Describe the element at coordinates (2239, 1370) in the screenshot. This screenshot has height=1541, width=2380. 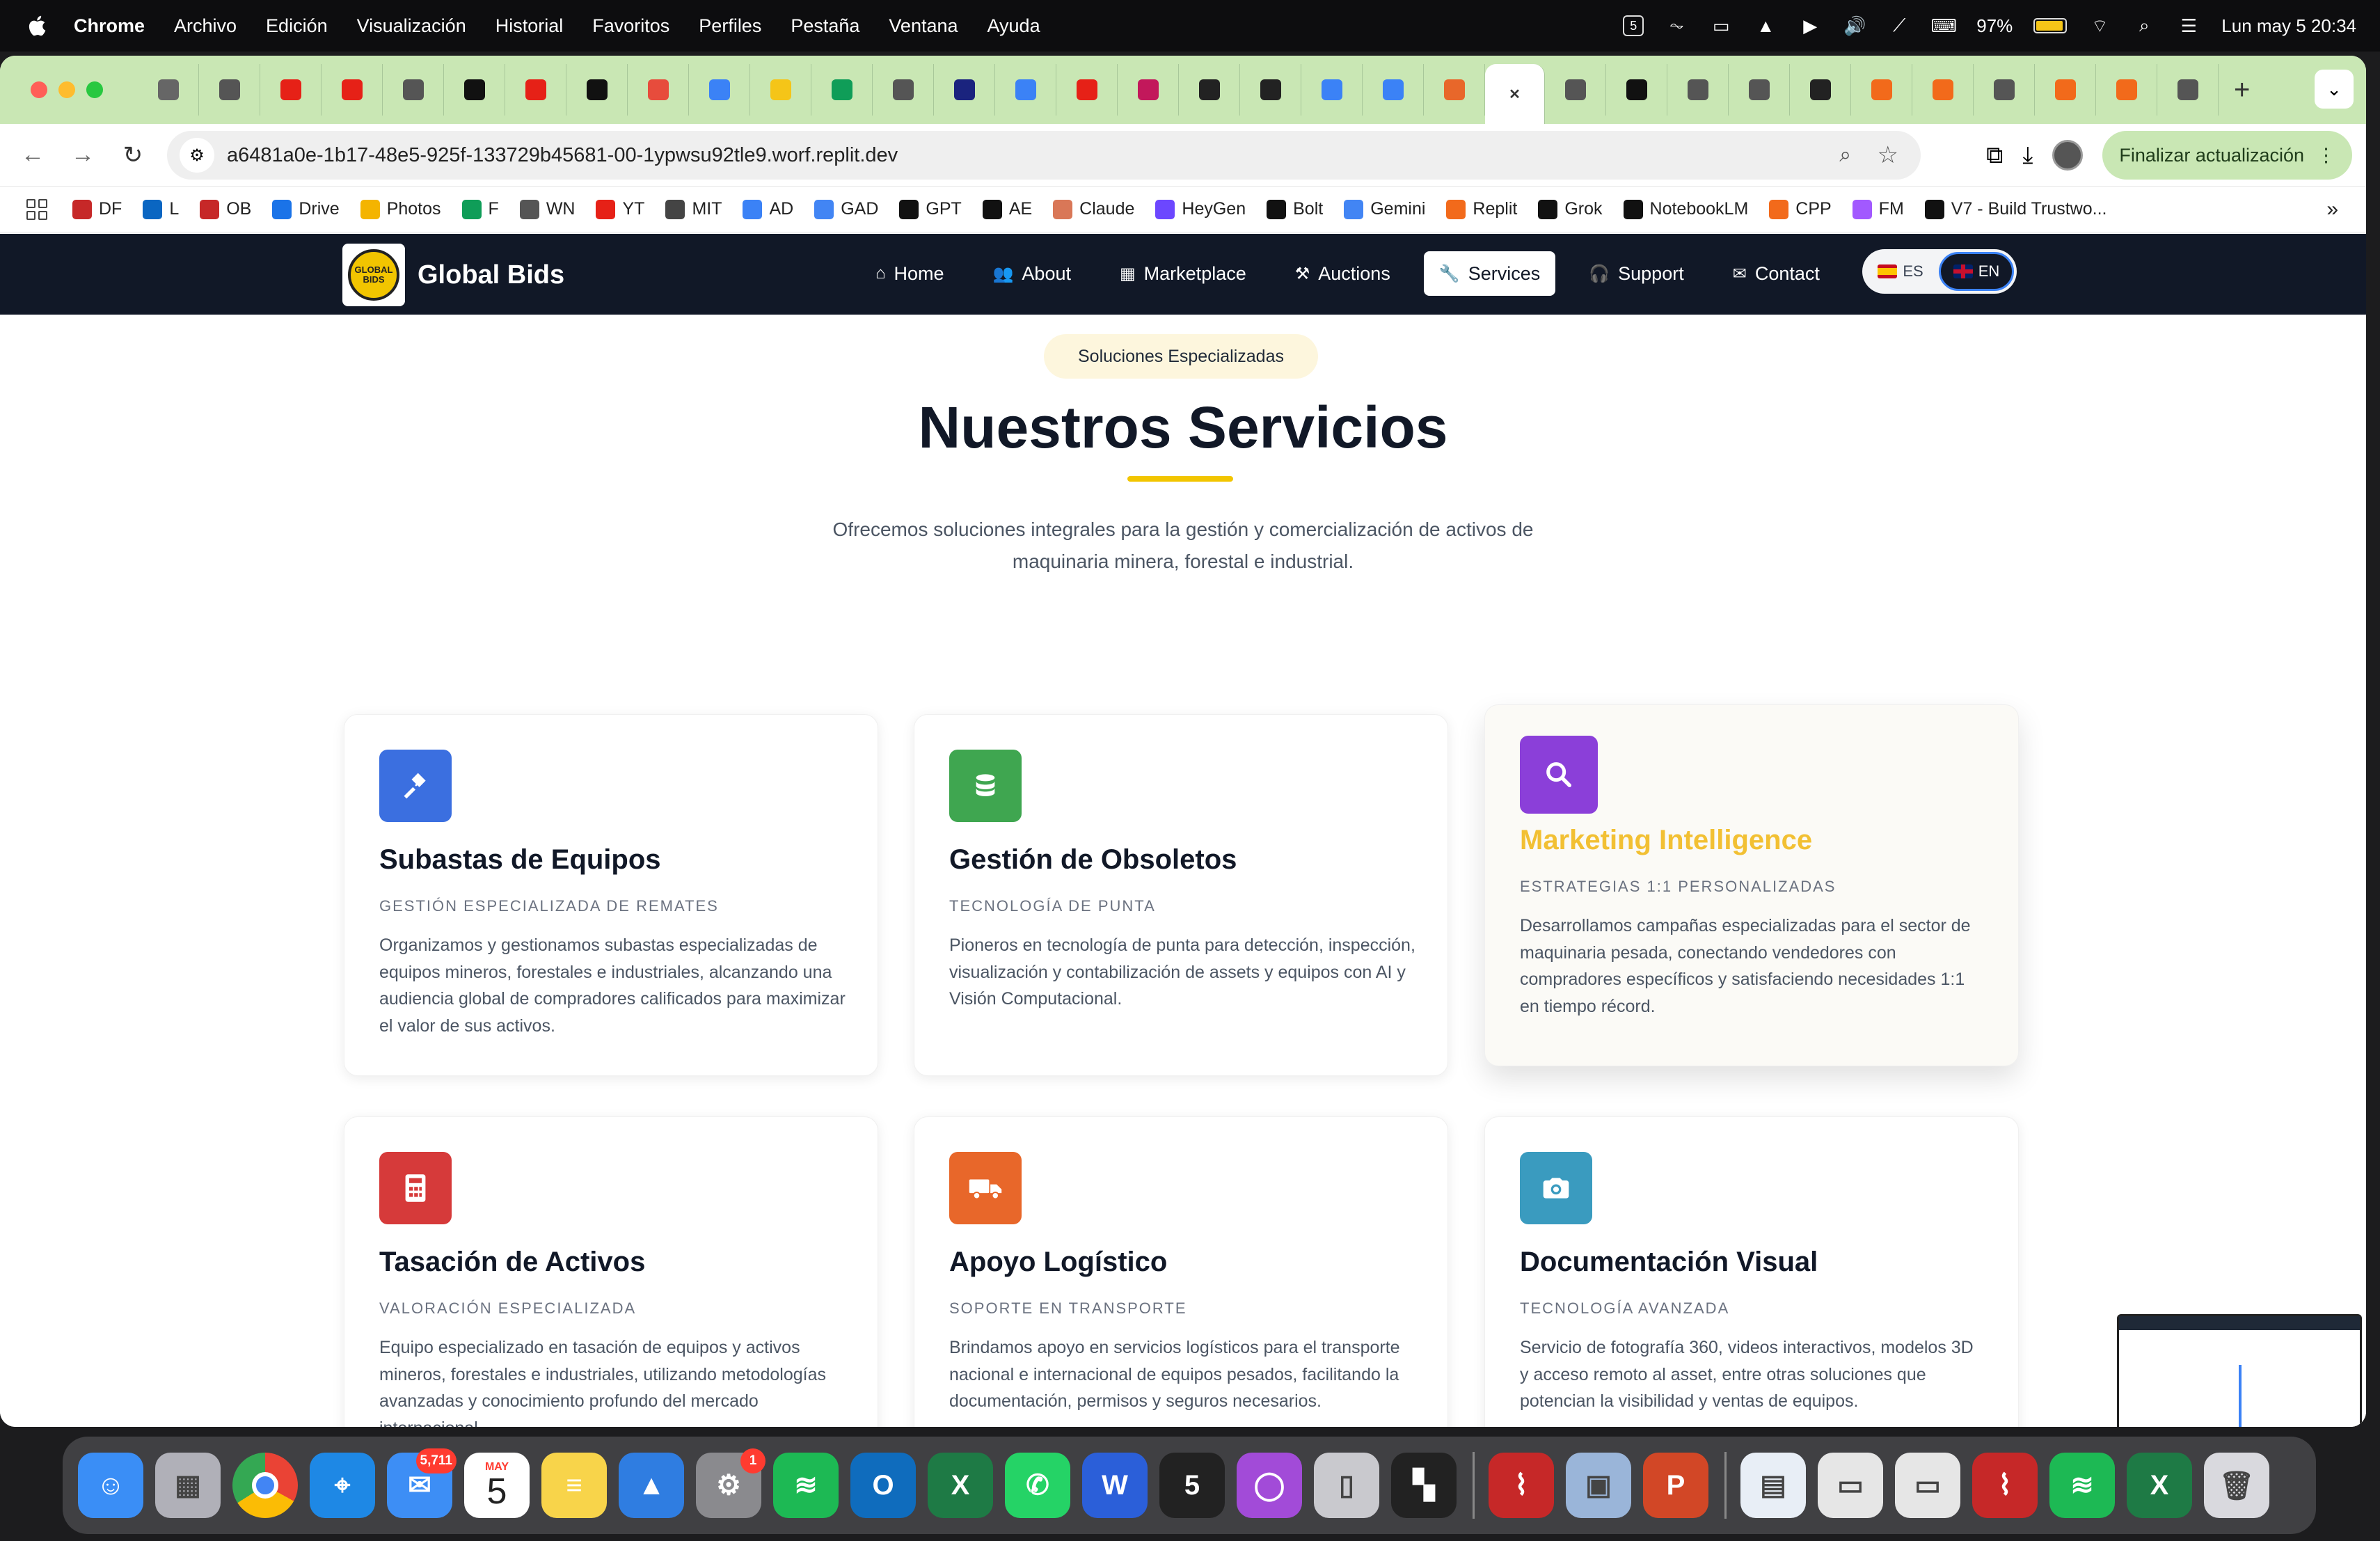
I see `picture-in-picture-thumbnail` at that location.